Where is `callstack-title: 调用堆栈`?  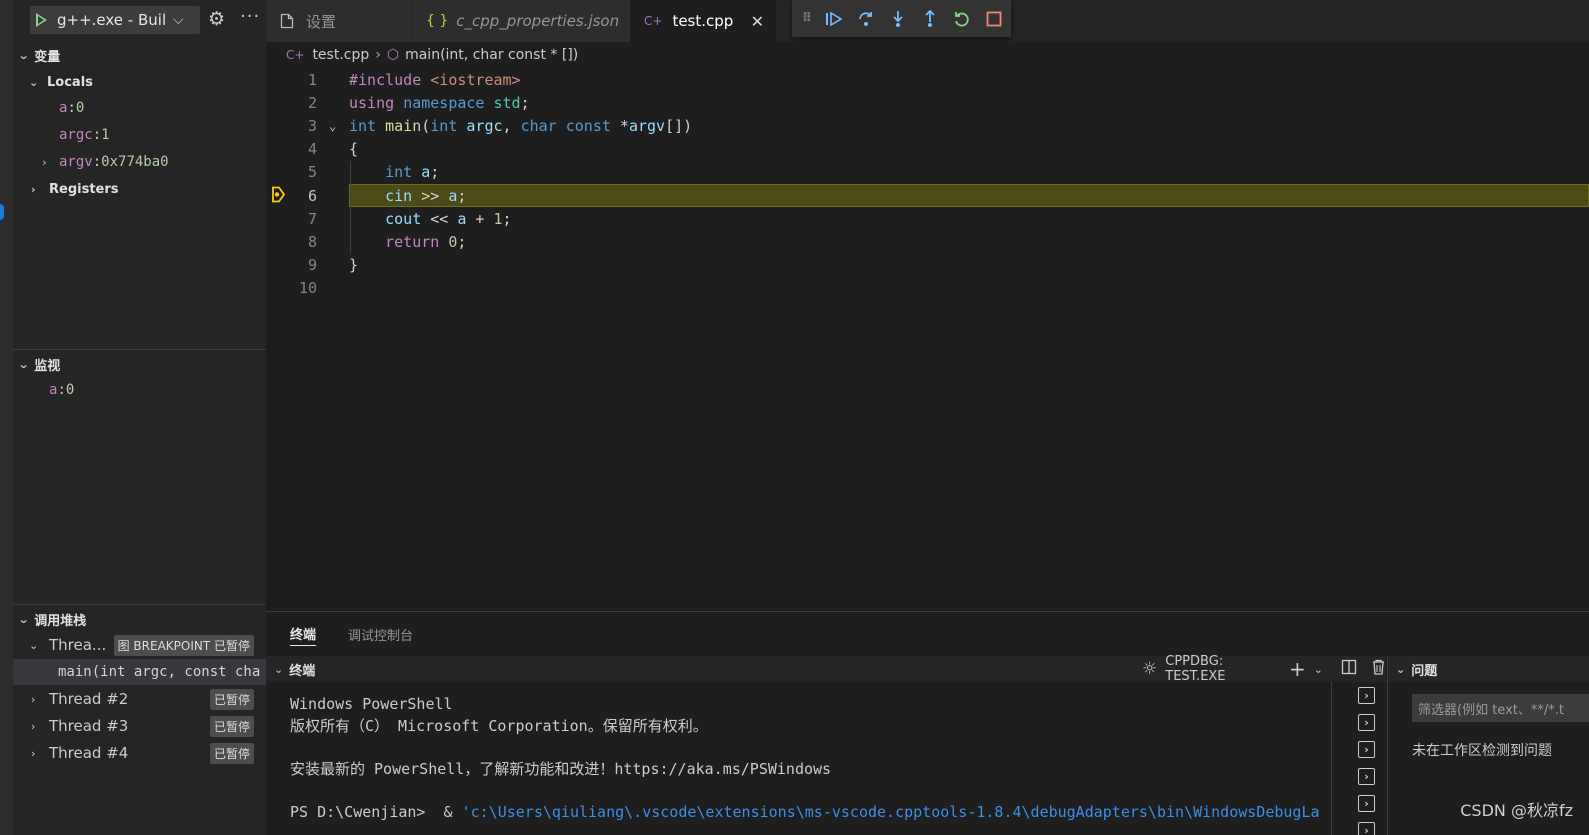 callstack-title: 调用堆栈 is located at coordinates (60, 621).